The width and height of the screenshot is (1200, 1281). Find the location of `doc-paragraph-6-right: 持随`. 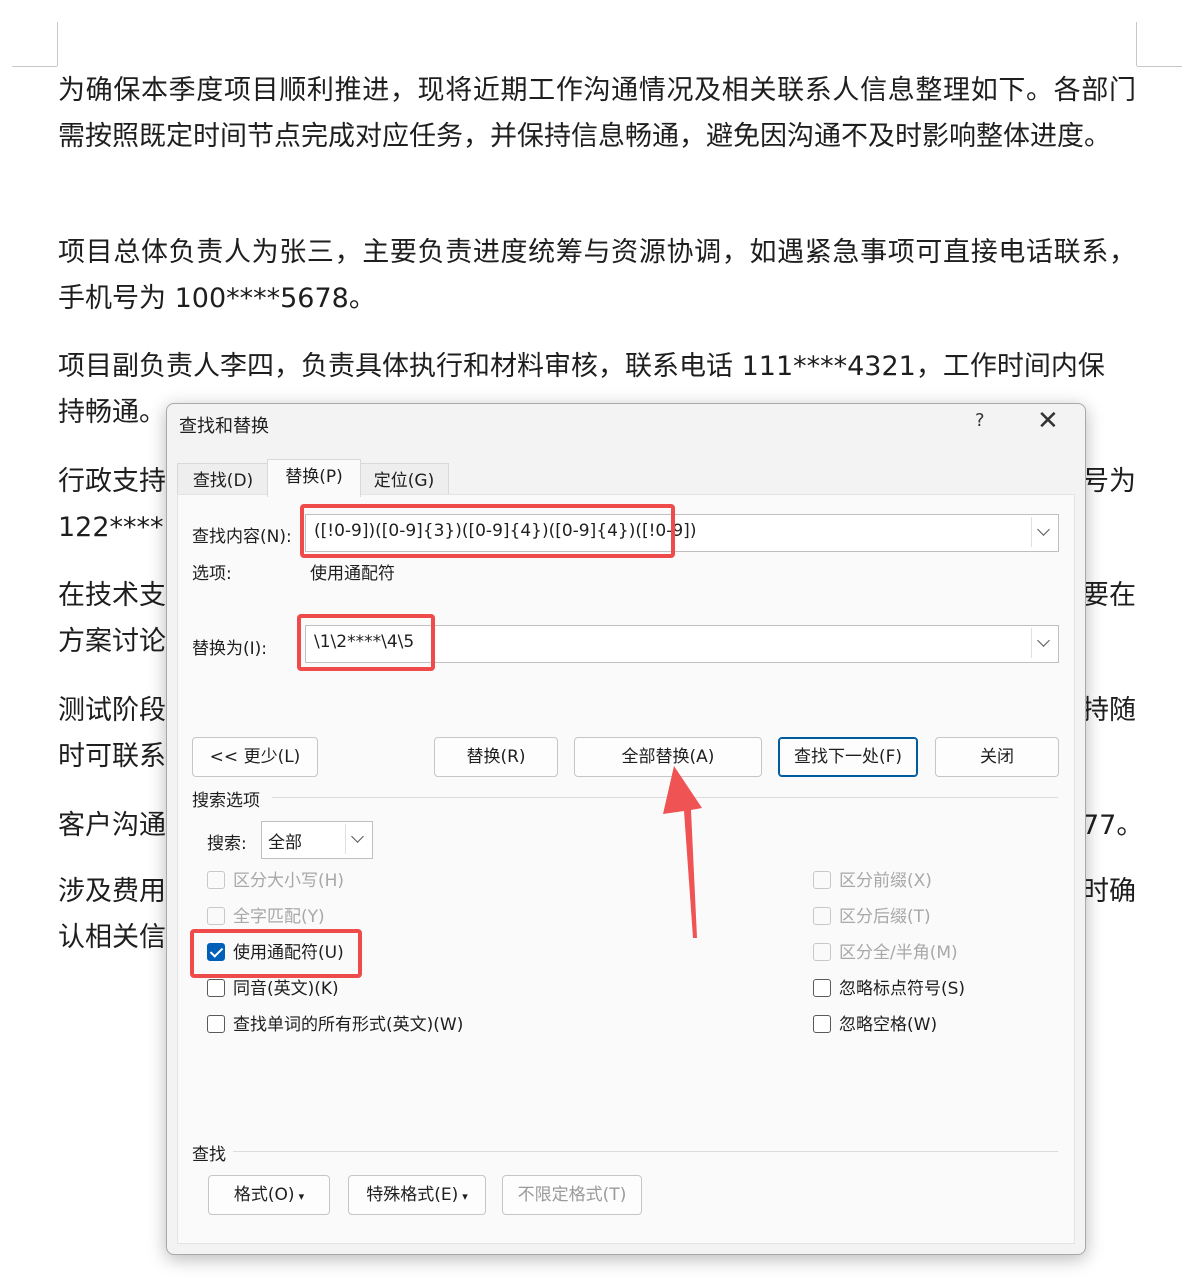

doc-paragraph-6-right: 持随 is located at coordinates (1109, 710).